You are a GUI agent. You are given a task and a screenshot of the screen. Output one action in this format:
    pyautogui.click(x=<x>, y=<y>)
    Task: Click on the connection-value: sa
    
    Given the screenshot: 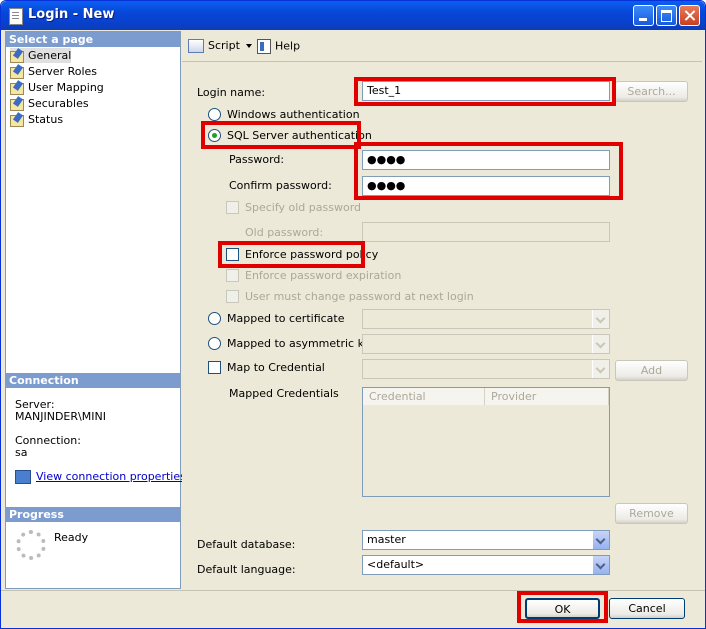 What is the action you would take?
    pyautogui.click(x=21, y=452)
    